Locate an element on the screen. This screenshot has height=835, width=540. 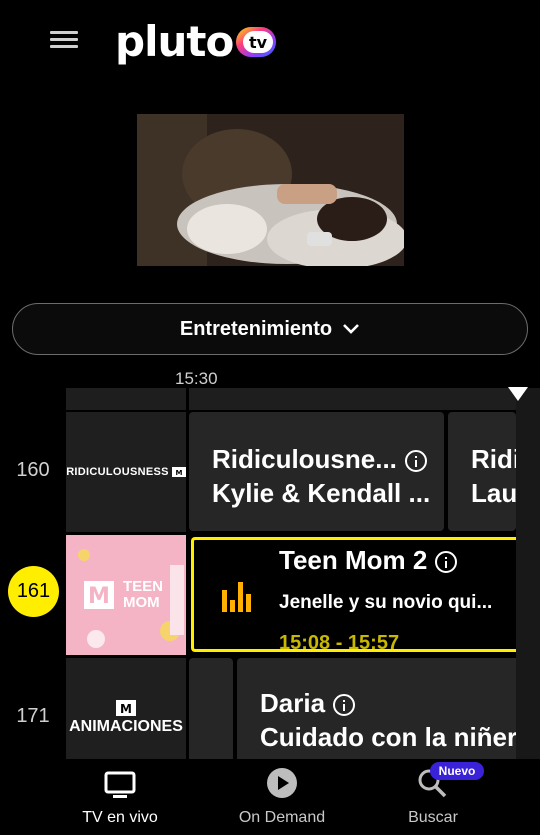
play-circle-icon is located at coordinates (282, 783).